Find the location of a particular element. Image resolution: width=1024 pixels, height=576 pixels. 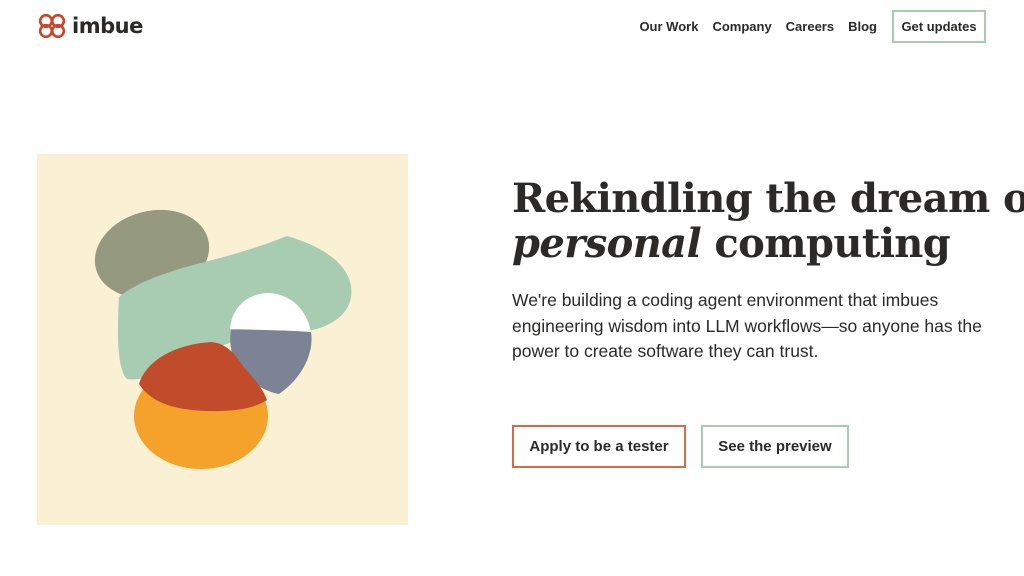

abstract-blobs-illustration is located at coordinates (223, 339).